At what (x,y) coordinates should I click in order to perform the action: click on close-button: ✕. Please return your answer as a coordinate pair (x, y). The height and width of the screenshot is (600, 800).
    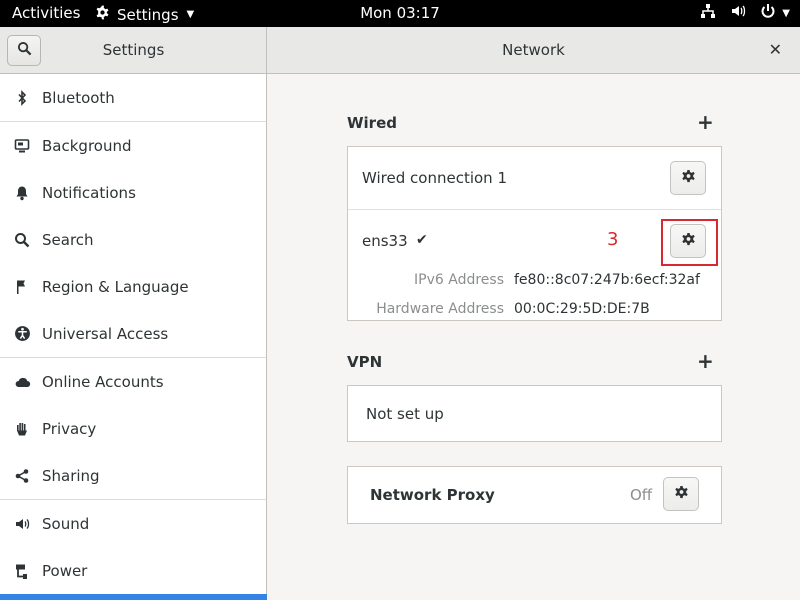
    Looking at the image, I should click on (775, 49).